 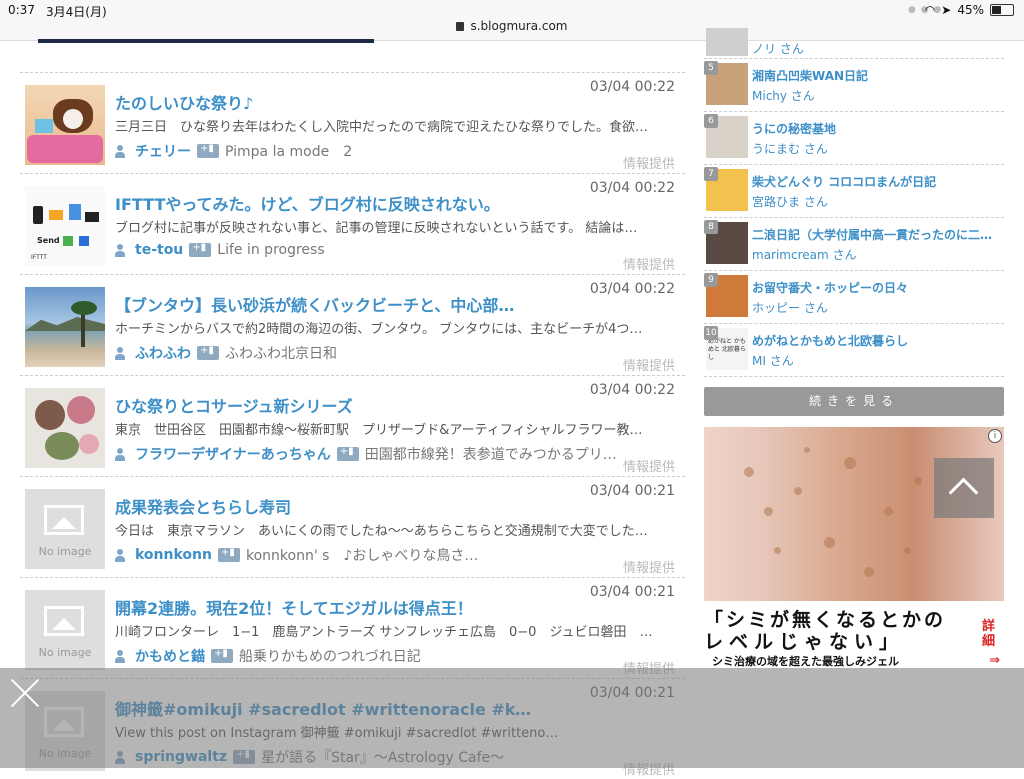 I want to click on location-icon: ➤, so click(x=946, y=10).